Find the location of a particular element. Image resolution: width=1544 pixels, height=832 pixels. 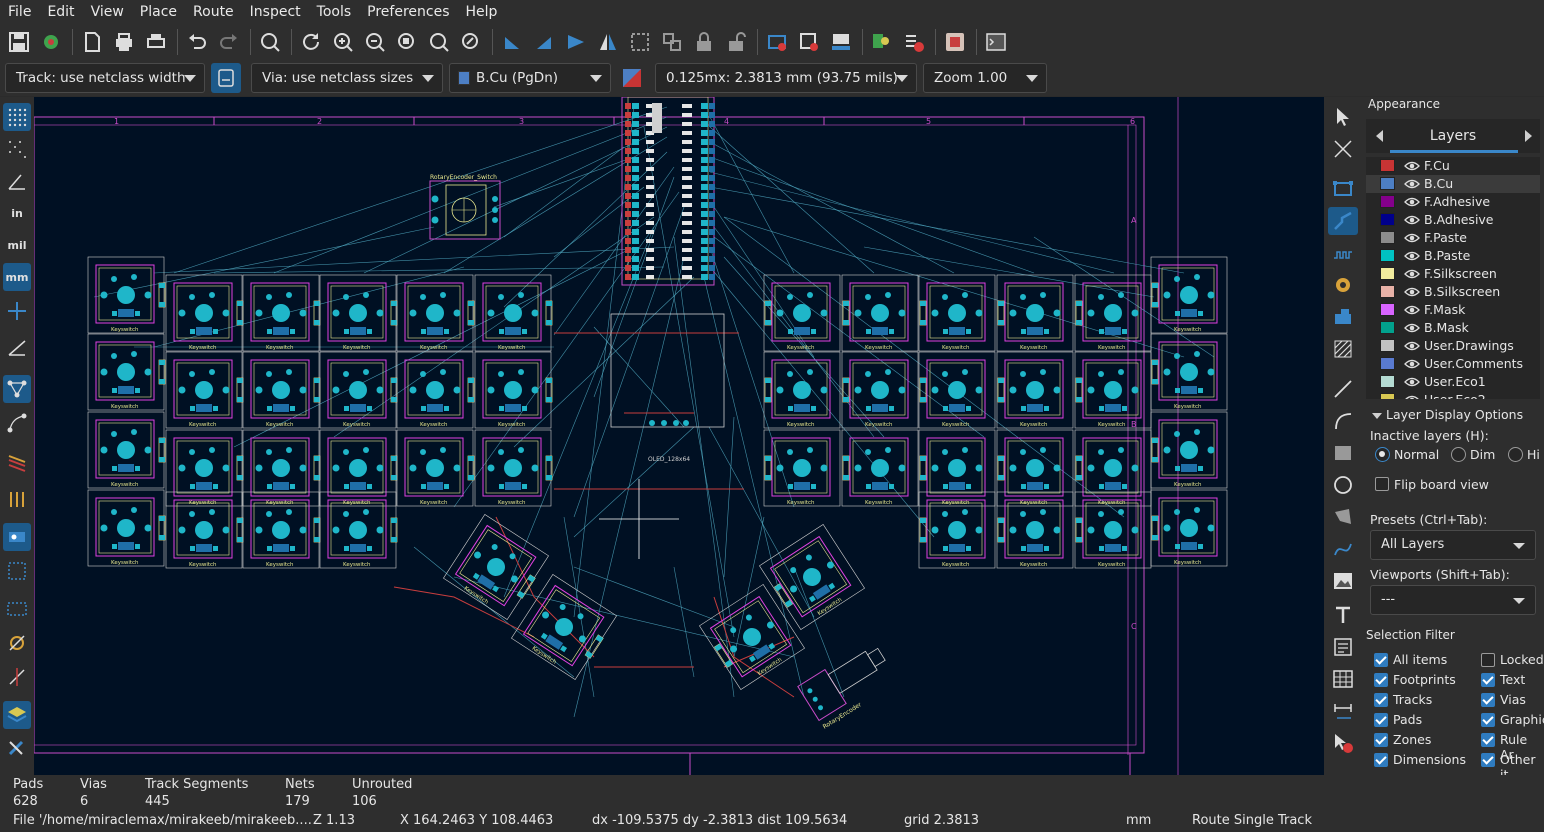

menu-preferences: Preferences is located at coordinates (408, 12).